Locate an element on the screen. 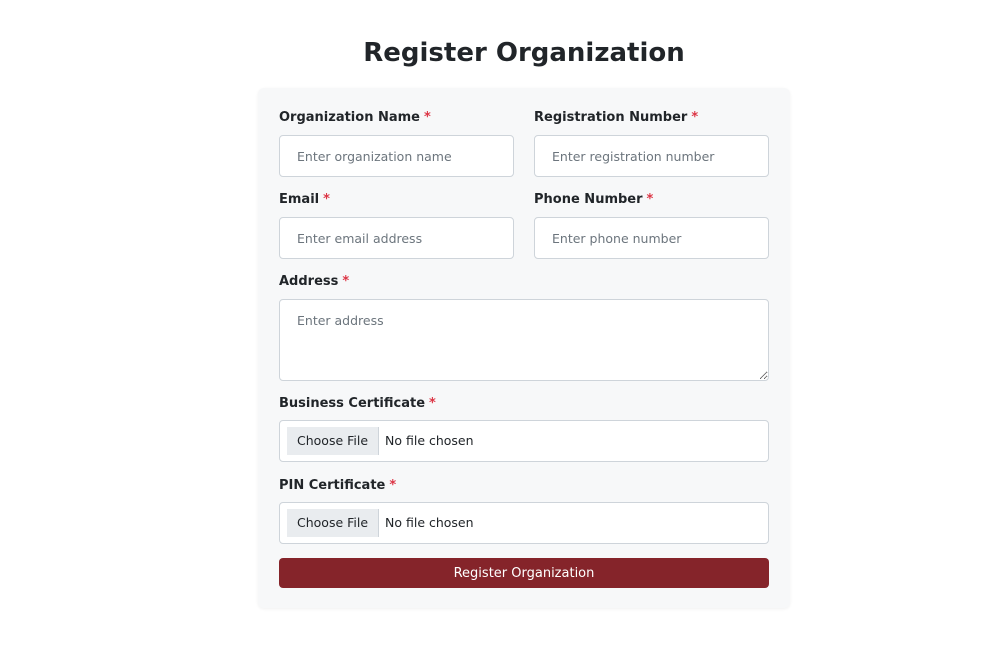 The height and width of the screenshot is (653, 1004). phone-number-label-text: Phone Number is located at coordinates (588, 199).